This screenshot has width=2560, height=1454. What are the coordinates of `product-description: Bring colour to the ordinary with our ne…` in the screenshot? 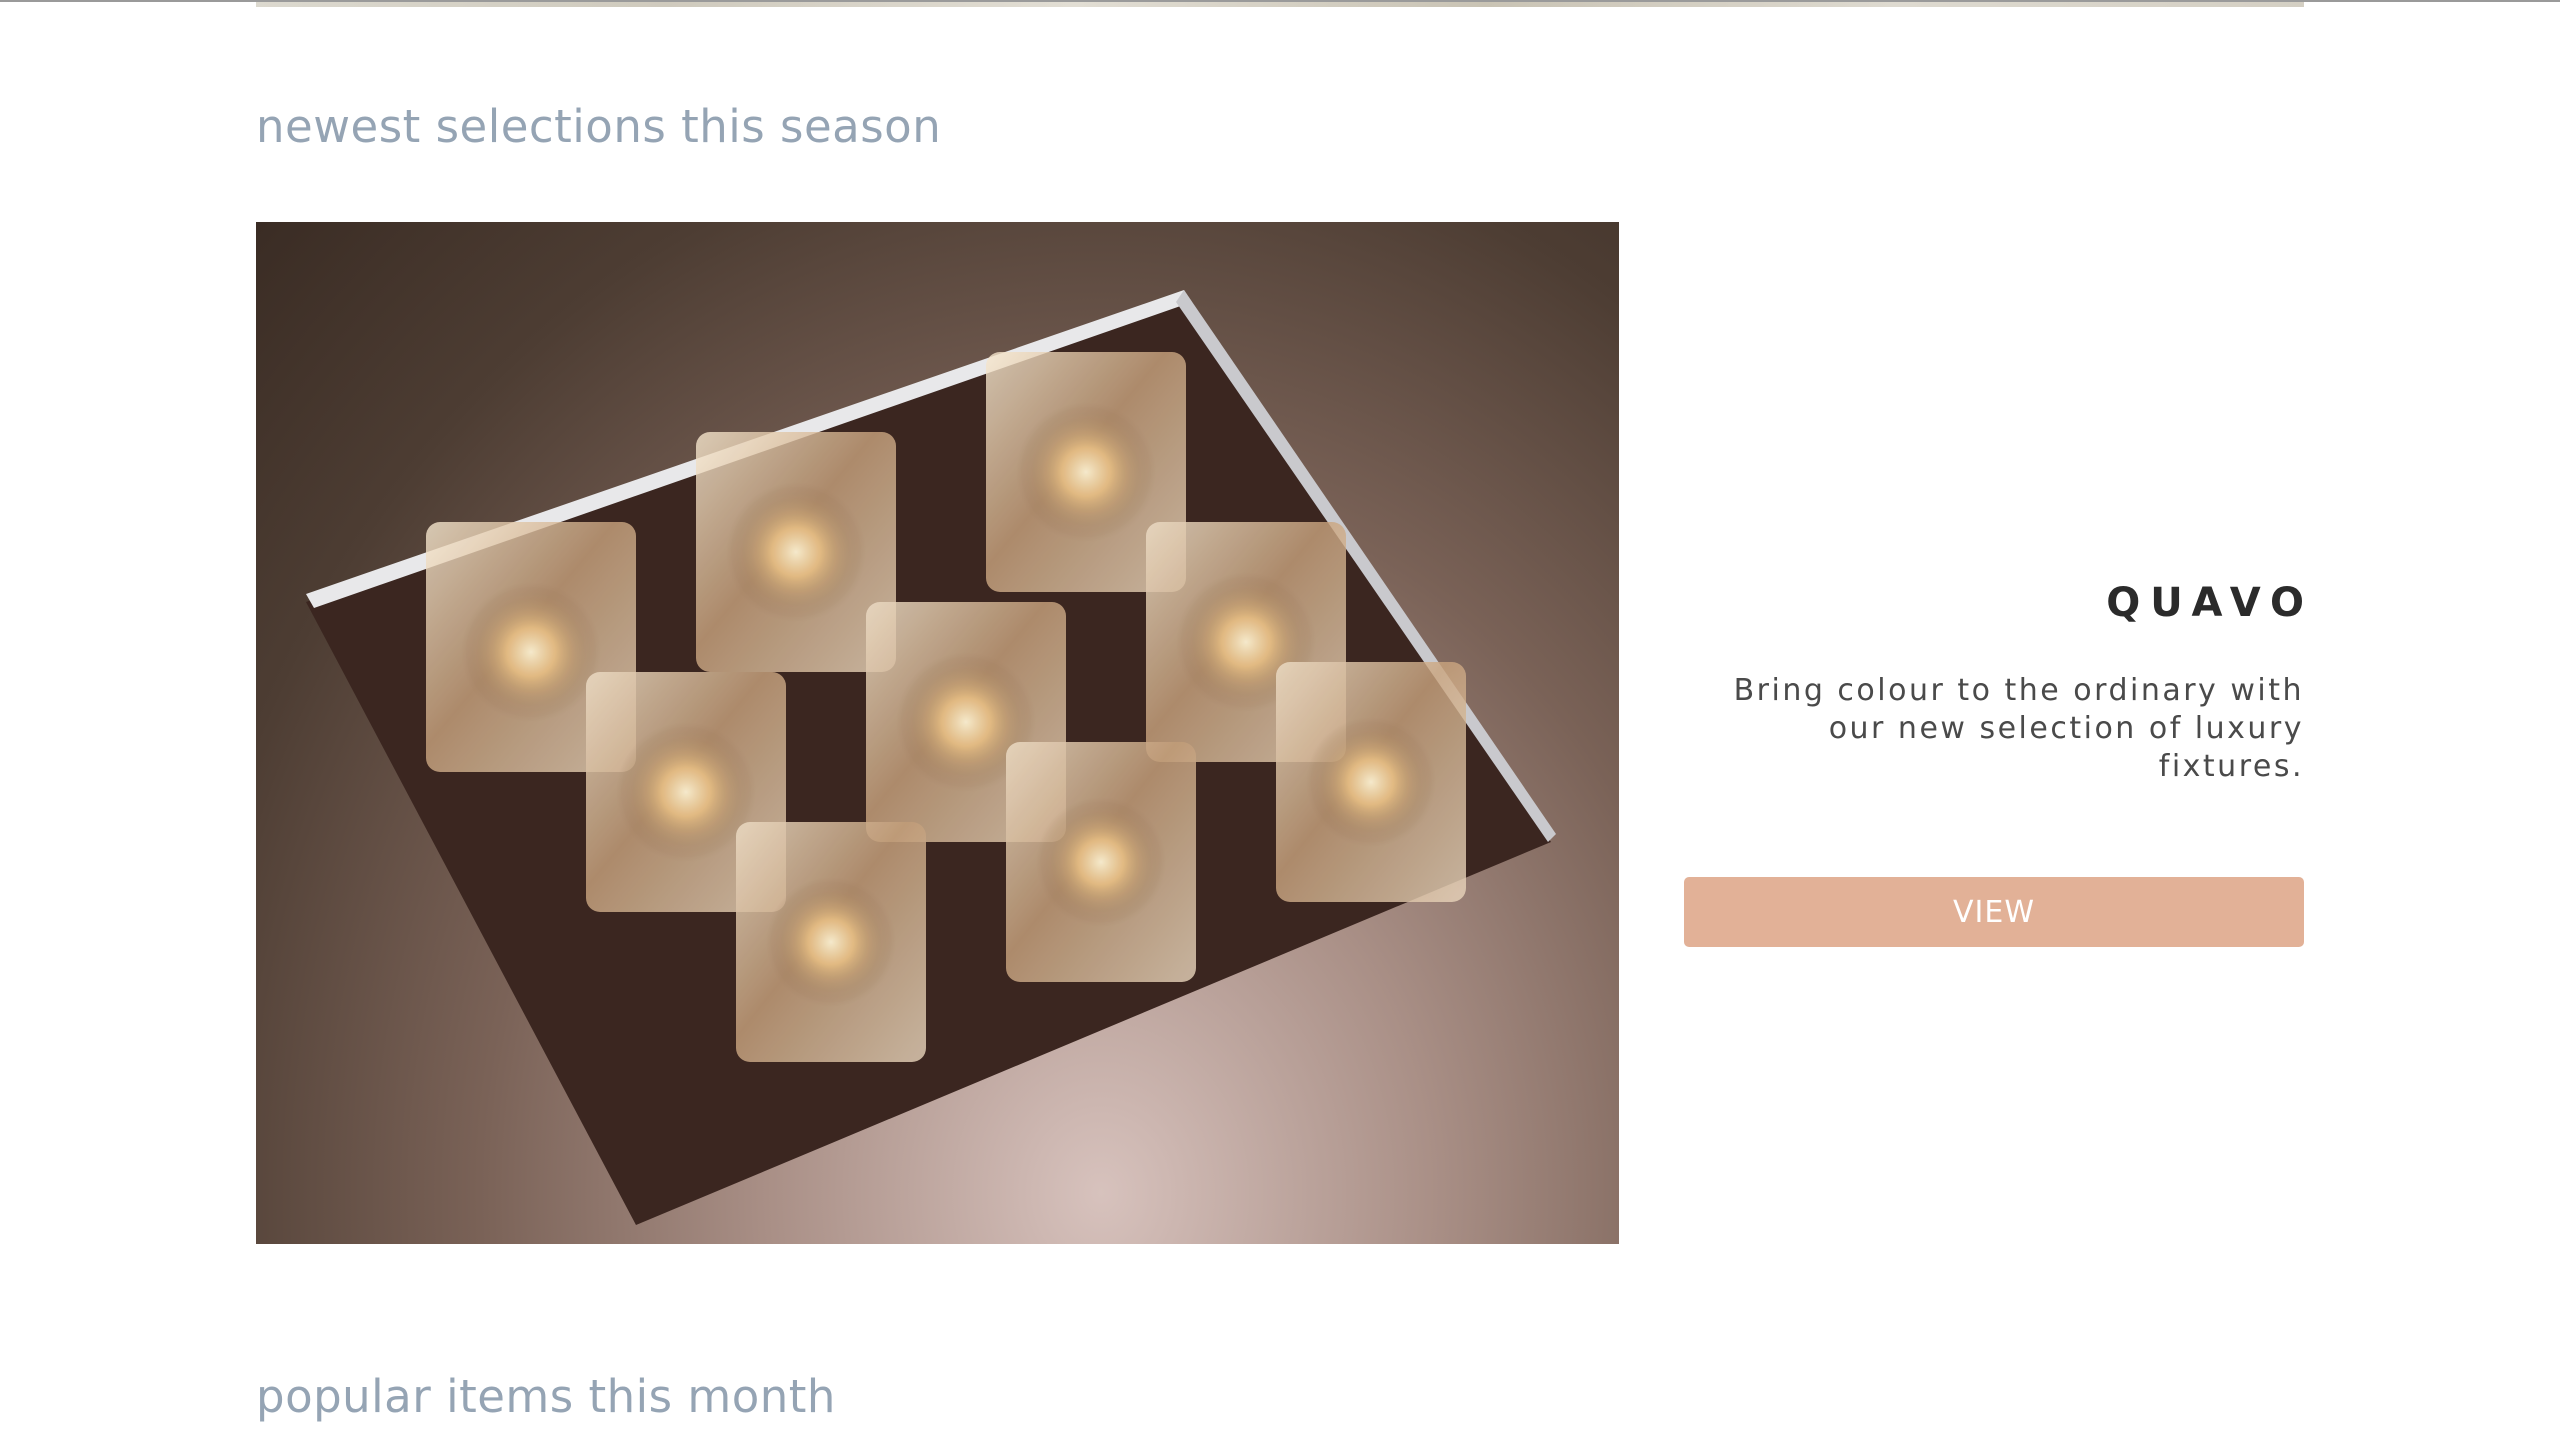 It's located at (2018, 728).